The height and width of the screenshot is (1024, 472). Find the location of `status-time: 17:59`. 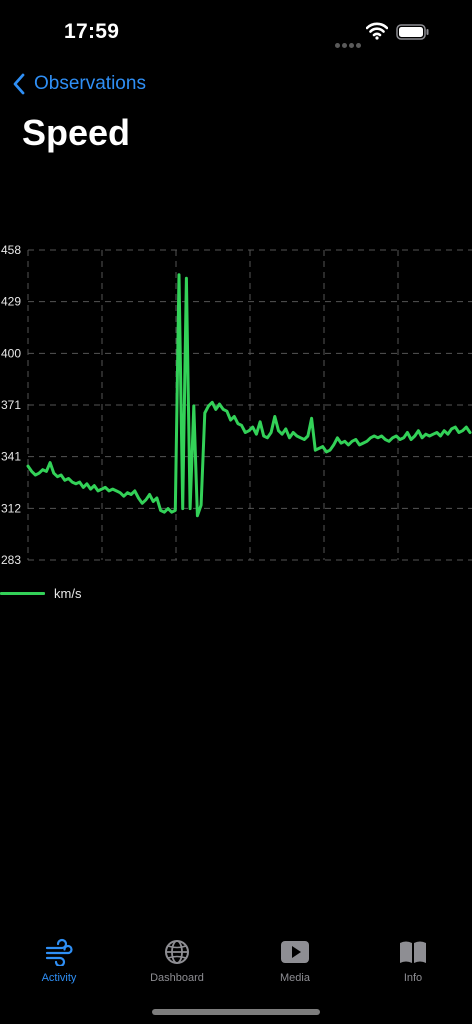

status-time: 17:59 is located at coordinates (92, 31).